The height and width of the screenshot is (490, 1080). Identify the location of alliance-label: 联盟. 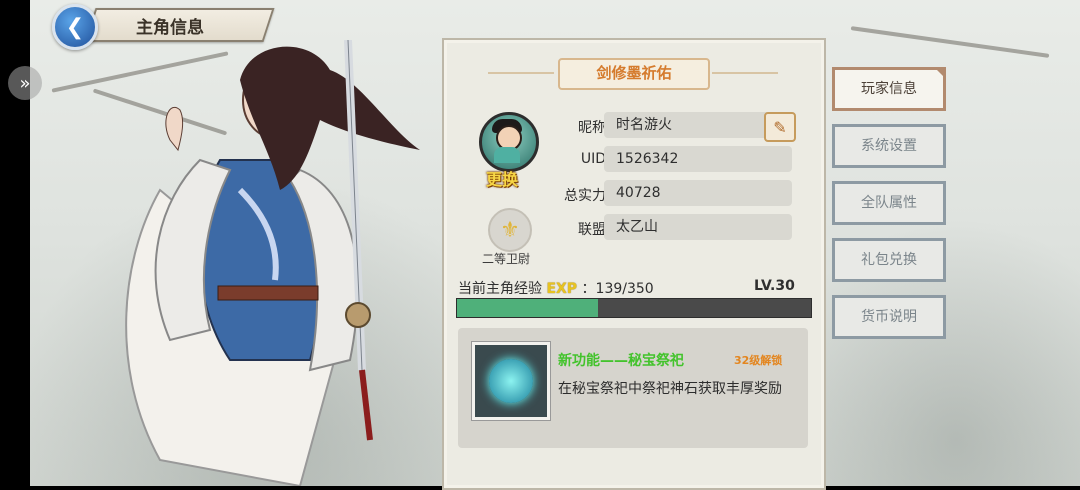
(592, 230).